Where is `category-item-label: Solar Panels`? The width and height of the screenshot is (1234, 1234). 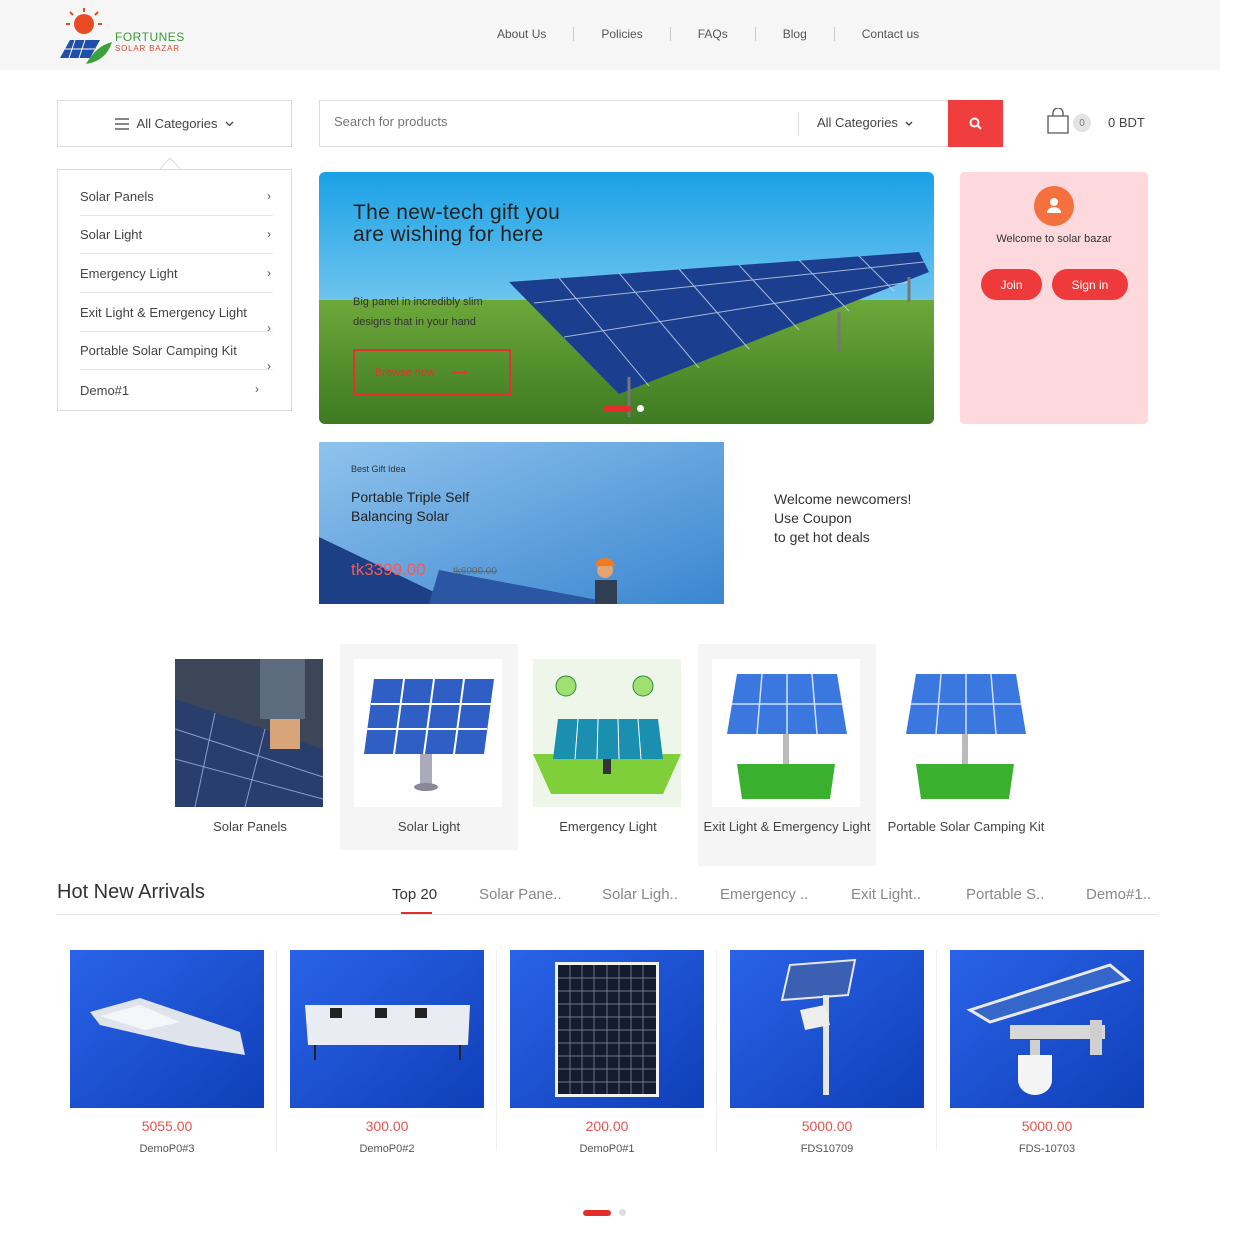
category-item-label: Solar Panels is located at coordinates (117, 196).